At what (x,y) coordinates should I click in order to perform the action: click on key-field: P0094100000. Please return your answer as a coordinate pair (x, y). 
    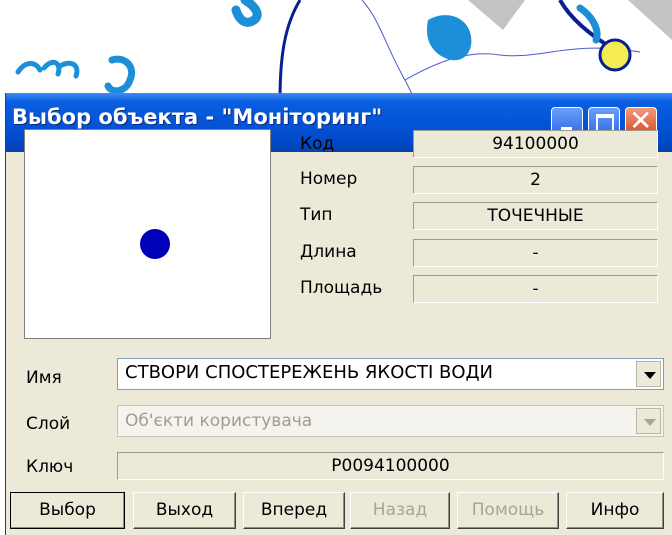
    Looking at the image, I should click on (390, 466).